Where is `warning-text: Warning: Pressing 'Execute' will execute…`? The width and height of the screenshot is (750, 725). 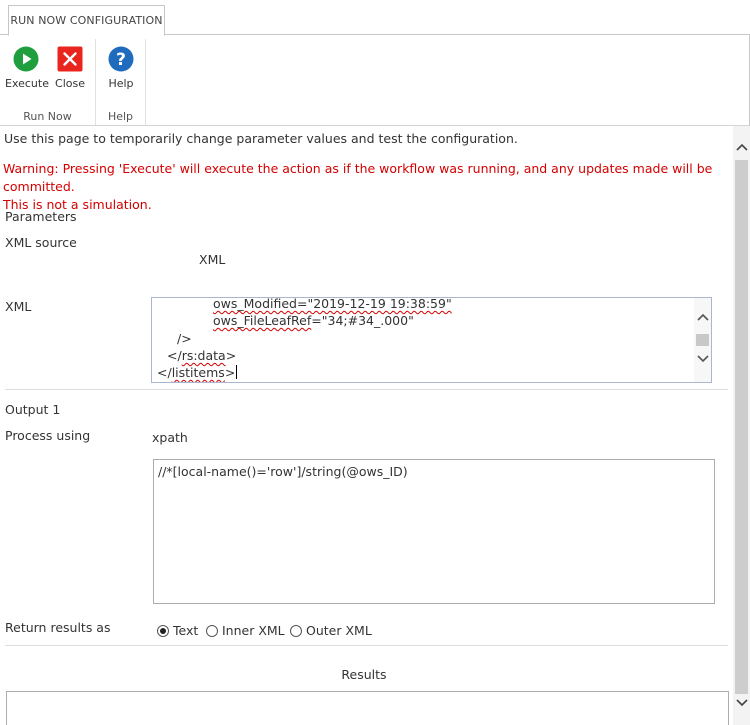 warning-text: Warning: Pressing 'Execute' will execute… is located at coordinates (367, 187).